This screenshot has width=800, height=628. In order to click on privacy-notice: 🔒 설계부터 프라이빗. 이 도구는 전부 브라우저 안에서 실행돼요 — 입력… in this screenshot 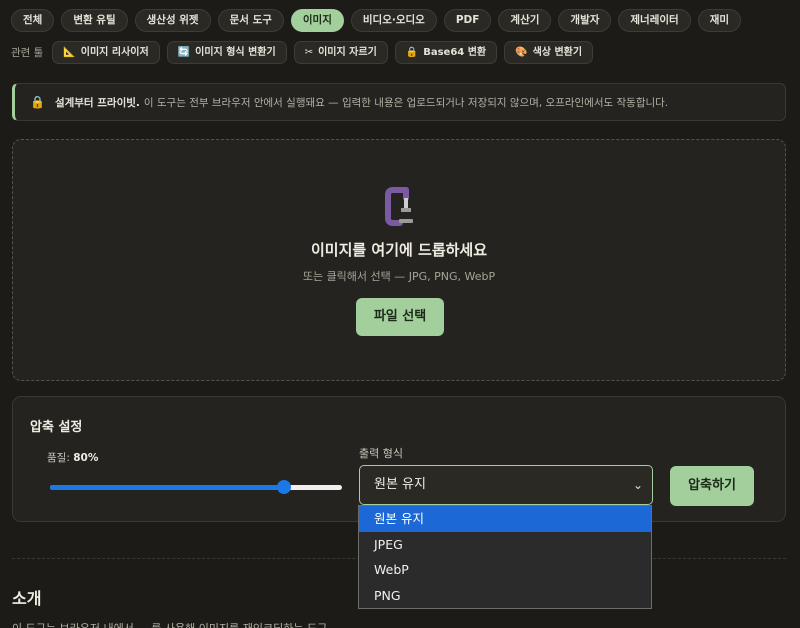, I will do `click(399, 102)`.